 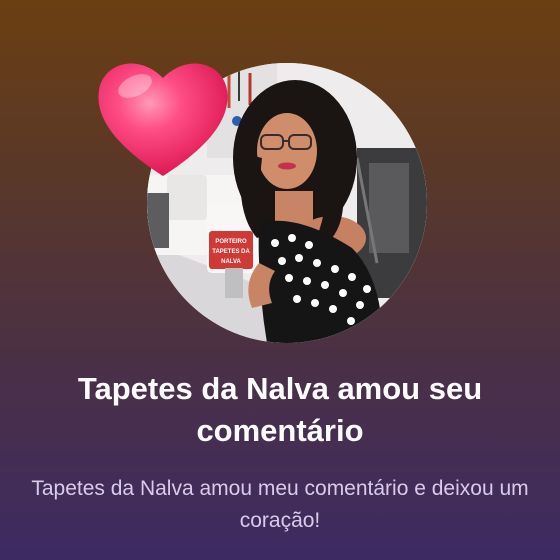 What do you see at coordinates (163, 116) in the screenshot?
I see `heart-icon` at bounding box center [163, 116].